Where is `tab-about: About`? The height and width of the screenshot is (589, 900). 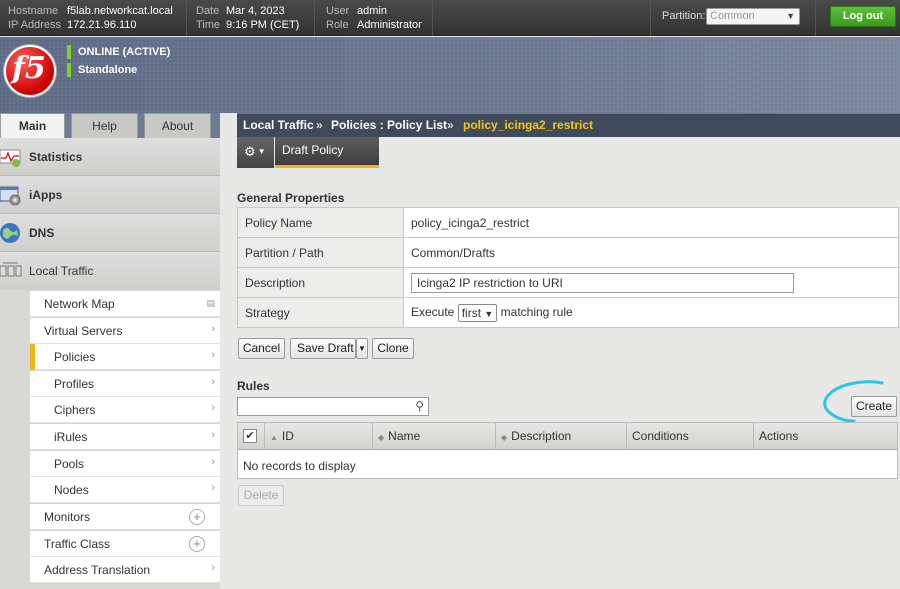
tab-about: About is located at coordinates (177, 125).